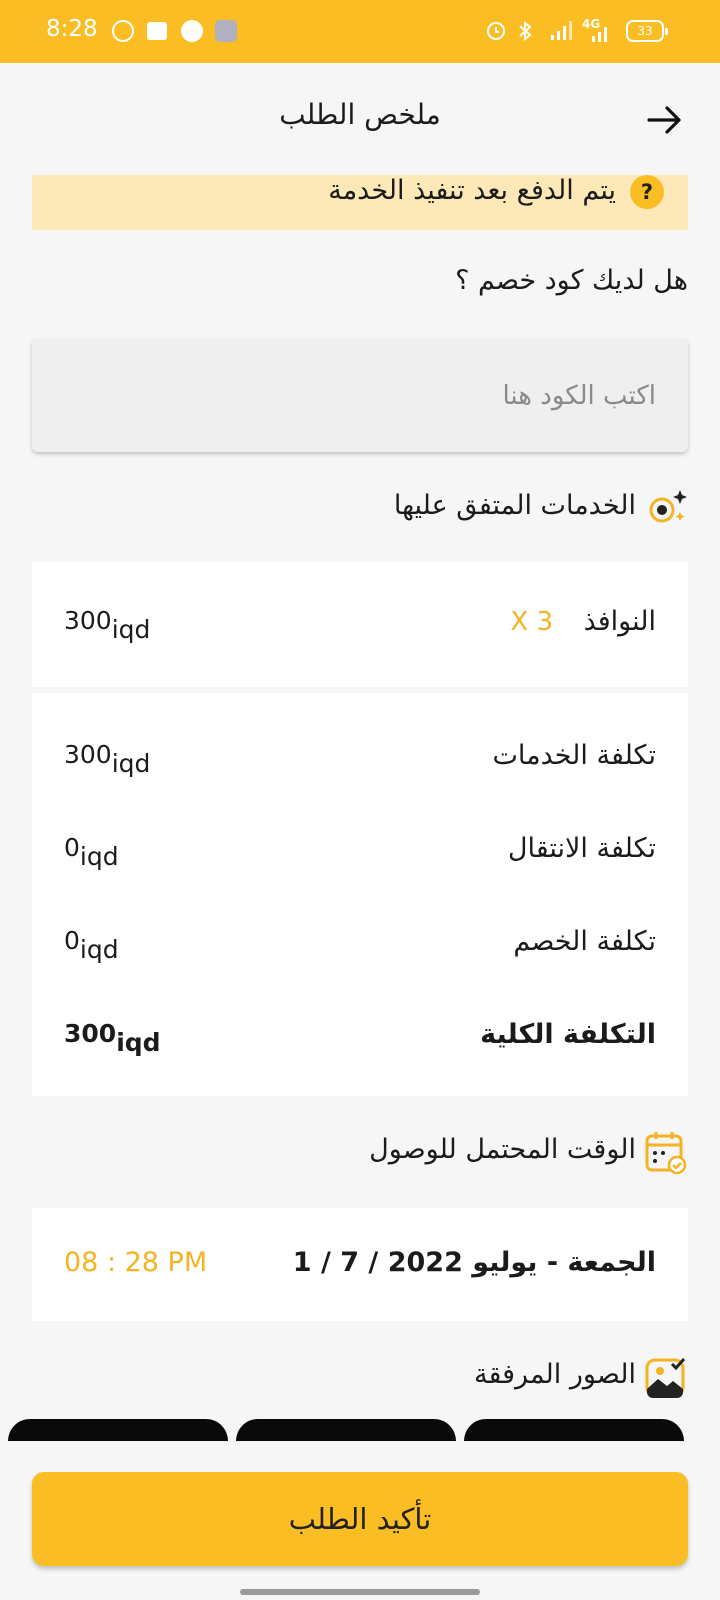 The width and height of the screenshot is (720, 1600). I want to click on total-cost-currency: iqd, so click(138, 1042).